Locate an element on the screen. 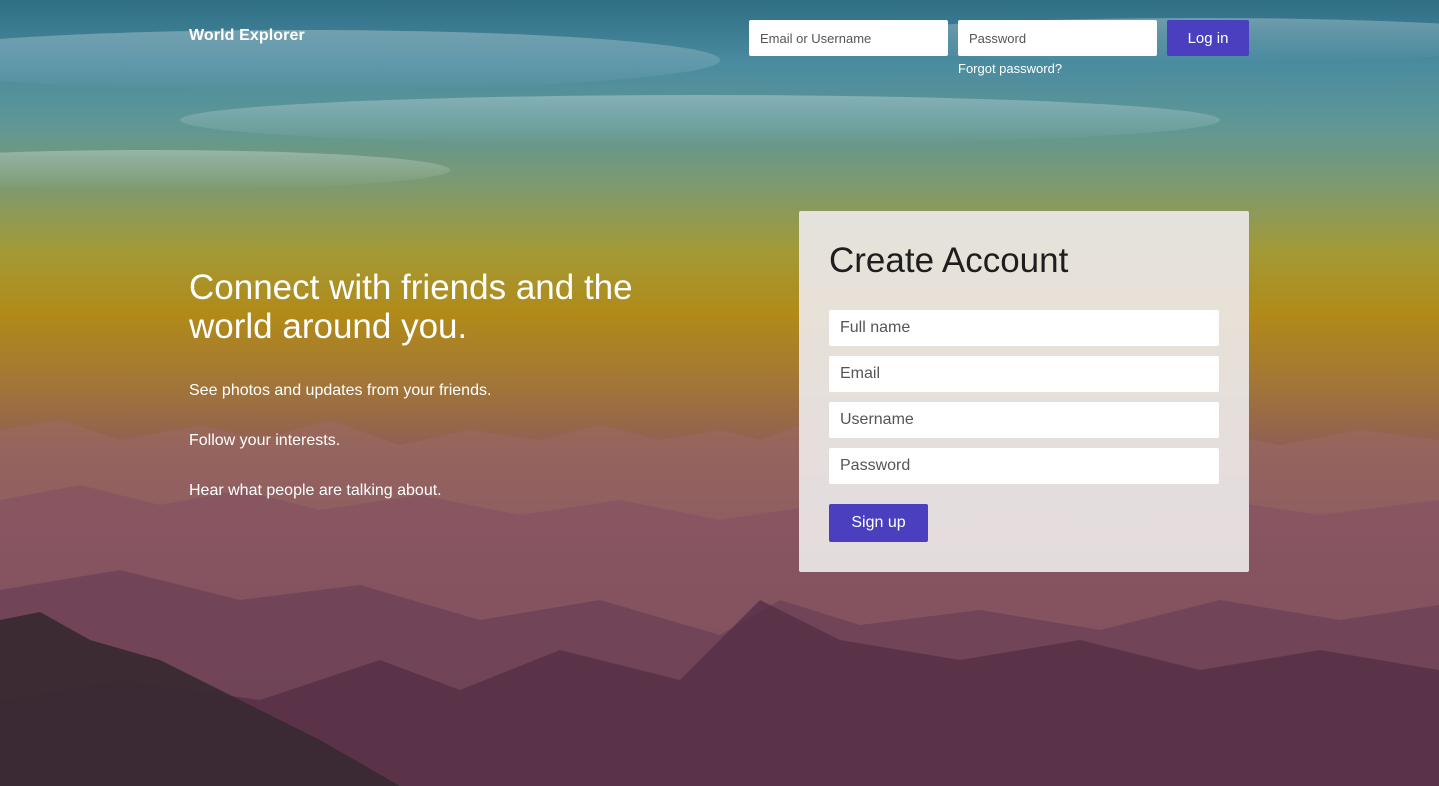 This screenshot has height=786, width=1439. forgot-password-link: Forgot password? is located at coordinates (1010, 68).